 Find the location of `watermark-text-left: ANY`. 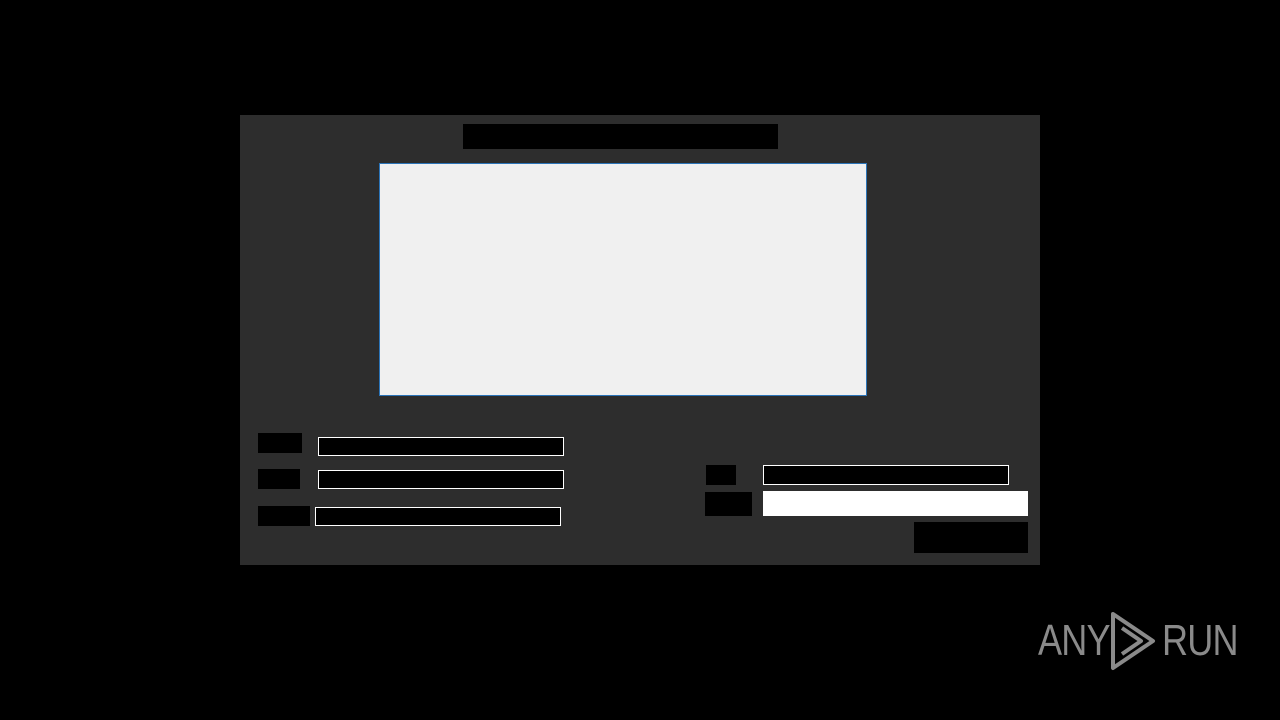

watermark-text-left: ANY is located at coordinates (1074, 640).